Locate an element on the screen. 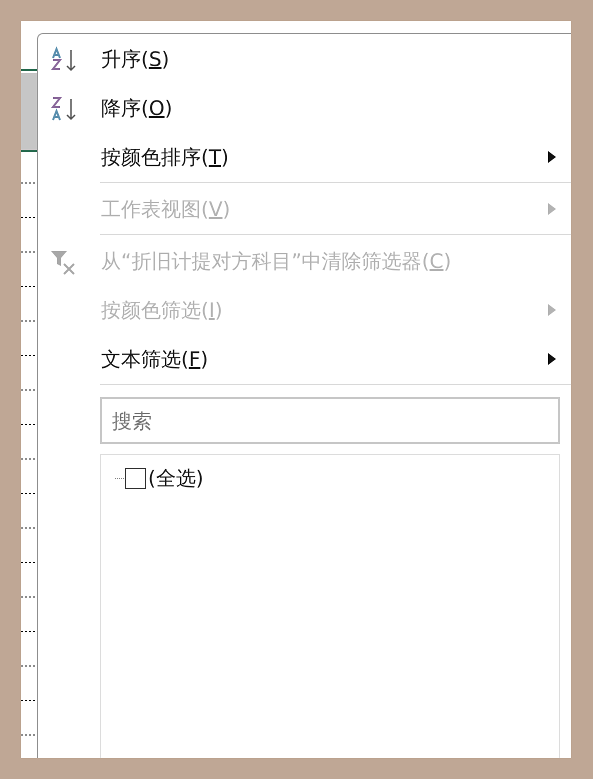 The image size is (593, 779). checkbox is located at coordinates (135, 478).